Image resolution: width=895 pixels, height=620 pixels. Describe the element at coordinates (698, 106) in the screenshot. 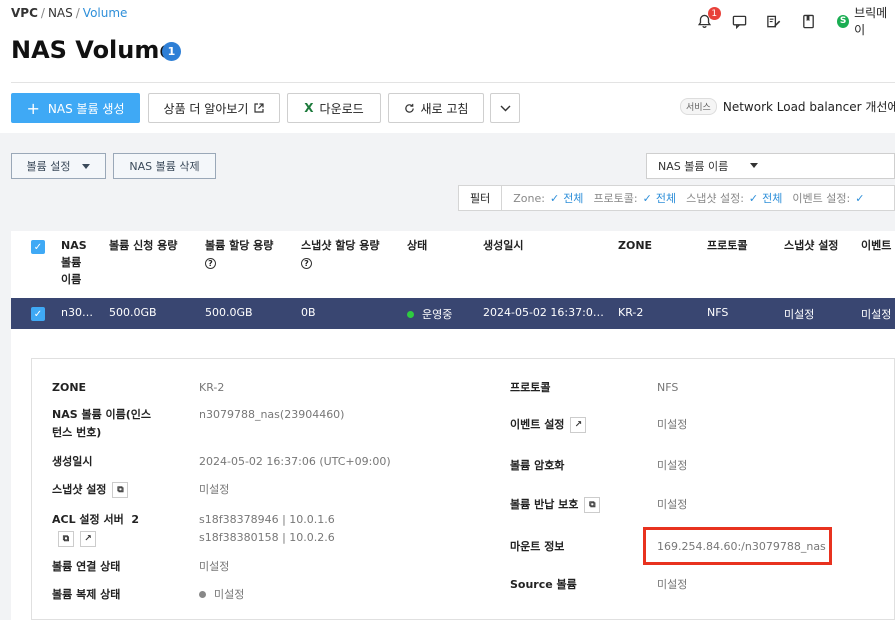

I see `notice-tag: 서비스` at that location.